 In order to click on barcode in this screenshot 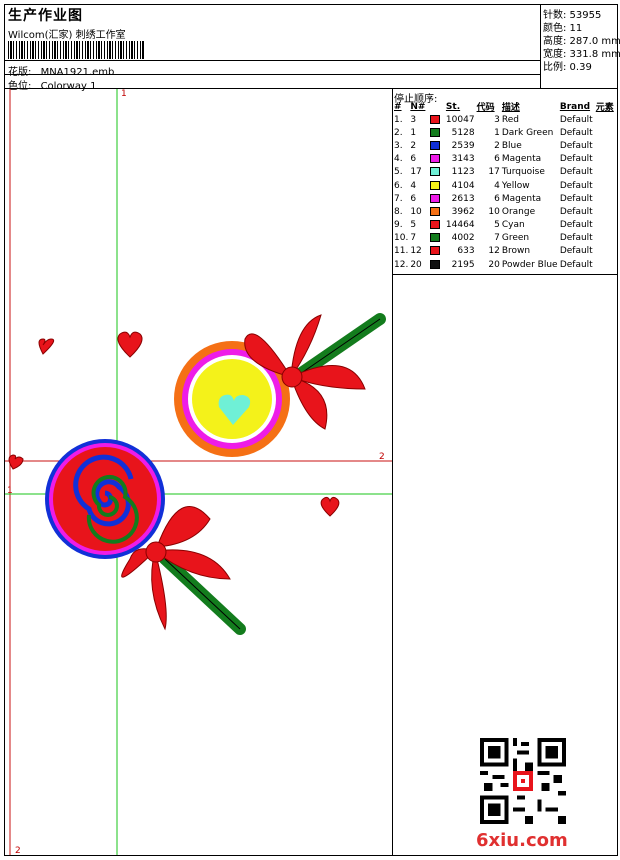, I will do `click(76, 50)`.